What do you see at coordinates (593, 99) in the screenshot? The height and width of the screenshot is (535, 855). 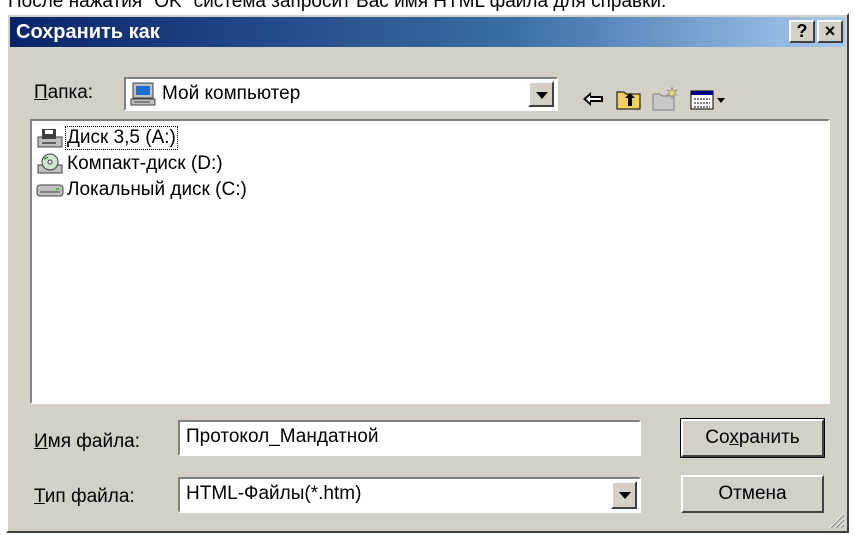 I see `back-arrow-icon` at bounding box center [593, 99].